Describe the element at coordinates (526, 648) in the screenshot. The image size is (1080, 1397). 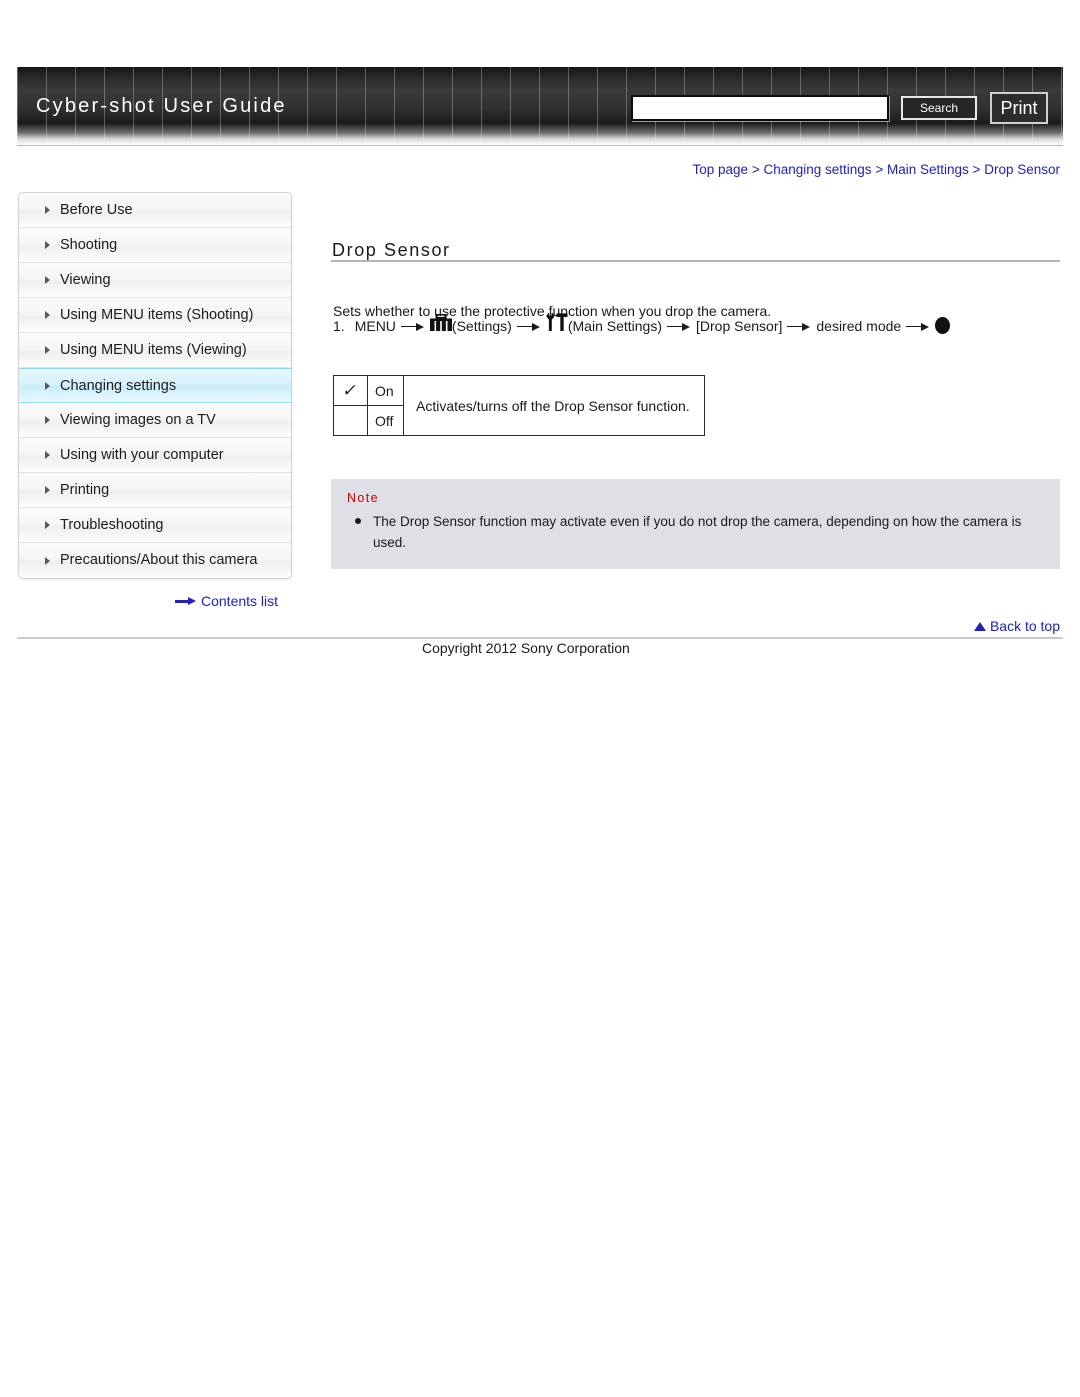
I see `copyright-text: Copyright 2012 Sony Corporation` at that location.